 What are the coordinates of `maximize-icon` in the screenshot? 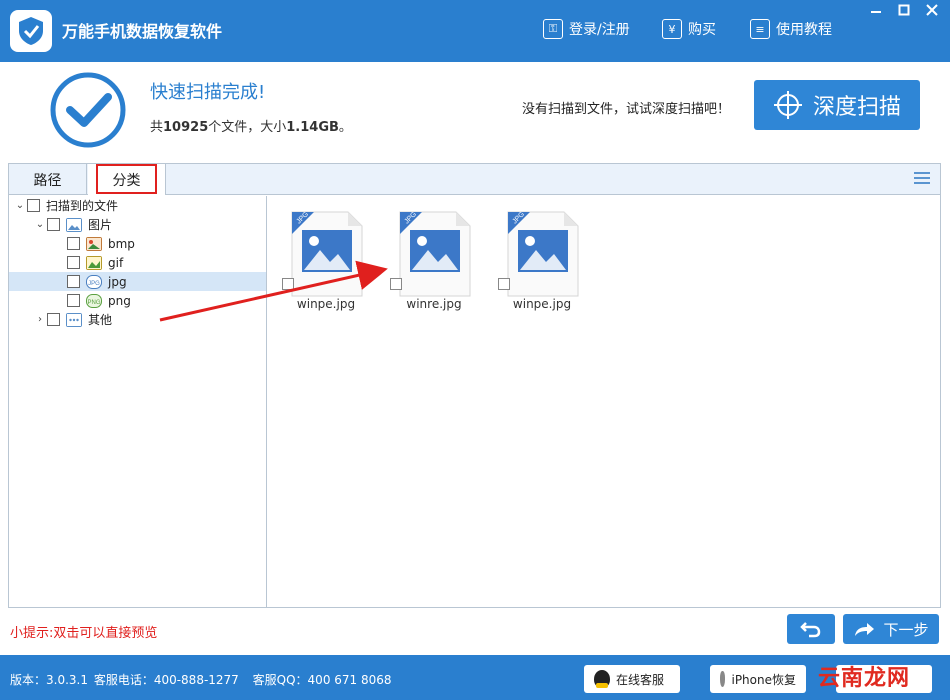 It's located at (904, 10).